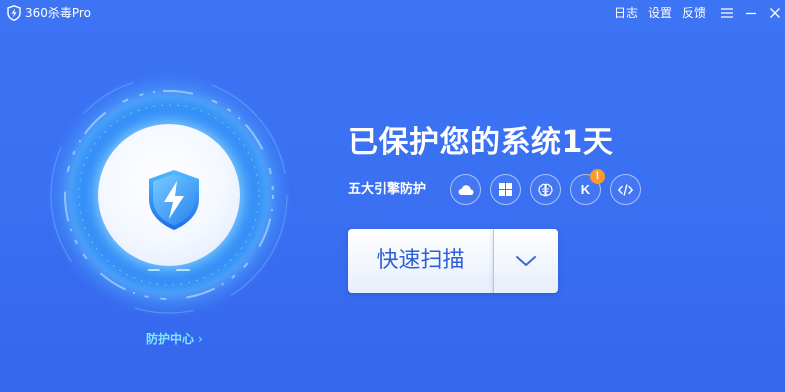 Image resolution: width=785 pixels, height=392 pixels. I want to click on app-logo-icon, so click(14, 13).